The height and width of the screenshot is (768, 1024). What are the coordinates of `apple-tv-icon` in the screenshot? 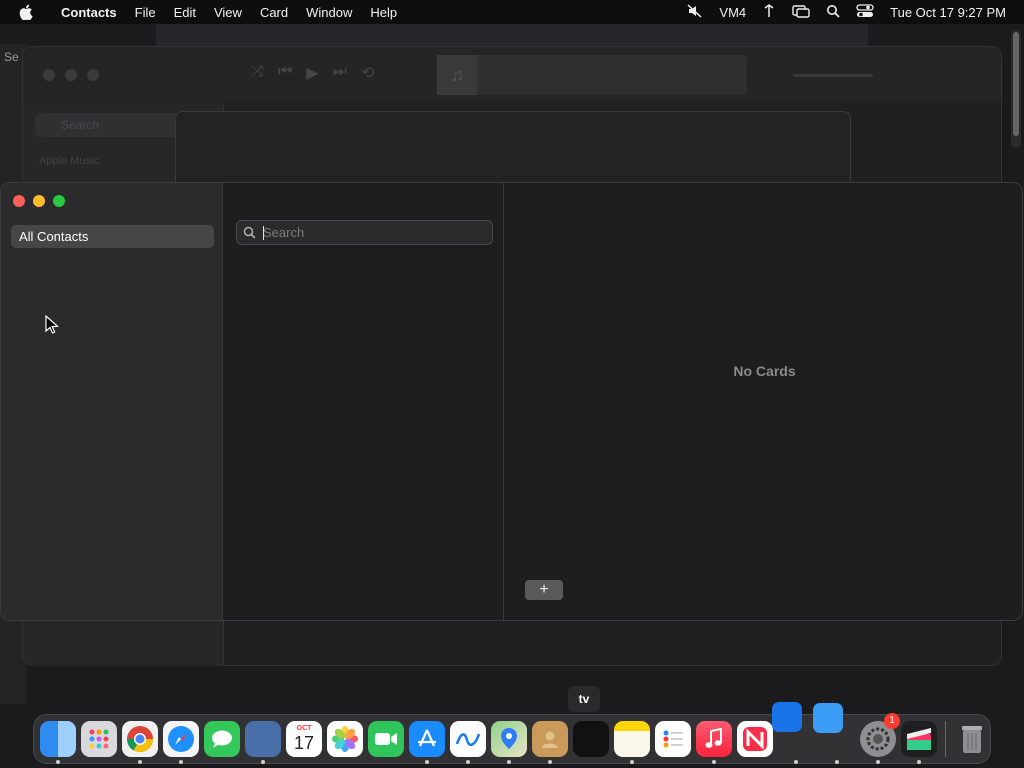 It's located at (591, 739).